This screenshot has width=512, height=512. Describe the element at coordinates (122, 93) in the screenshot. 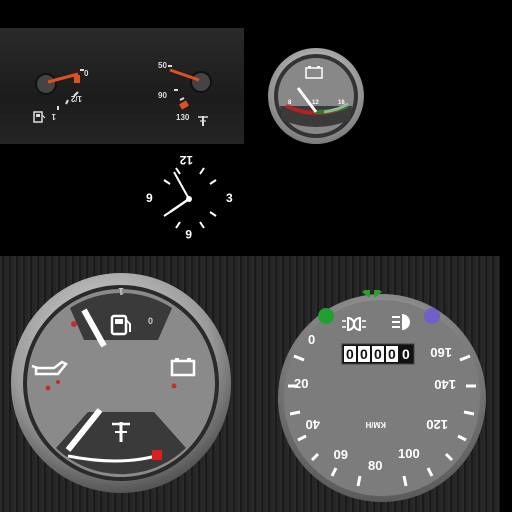

I see `fuel-temp-panel-graphics: 0 1/2 1 50 90 130` at that location.